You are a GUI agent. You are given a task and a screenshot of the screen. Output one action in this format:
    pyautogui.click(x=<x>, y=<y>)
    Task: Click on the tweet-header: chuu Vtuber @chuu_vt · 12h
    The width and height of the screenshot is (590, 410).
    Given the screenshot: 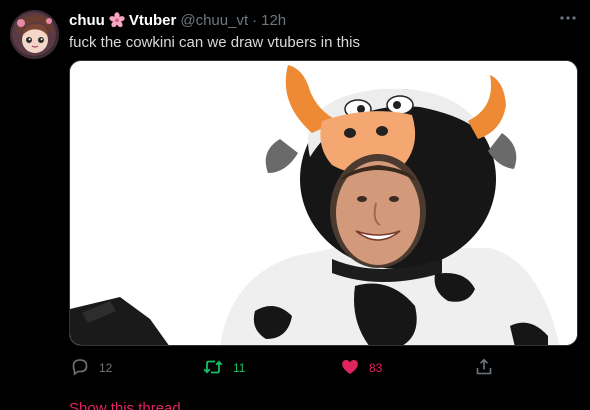 What is the action you would take?
    pyautogui.click(x=177, y=20)
    